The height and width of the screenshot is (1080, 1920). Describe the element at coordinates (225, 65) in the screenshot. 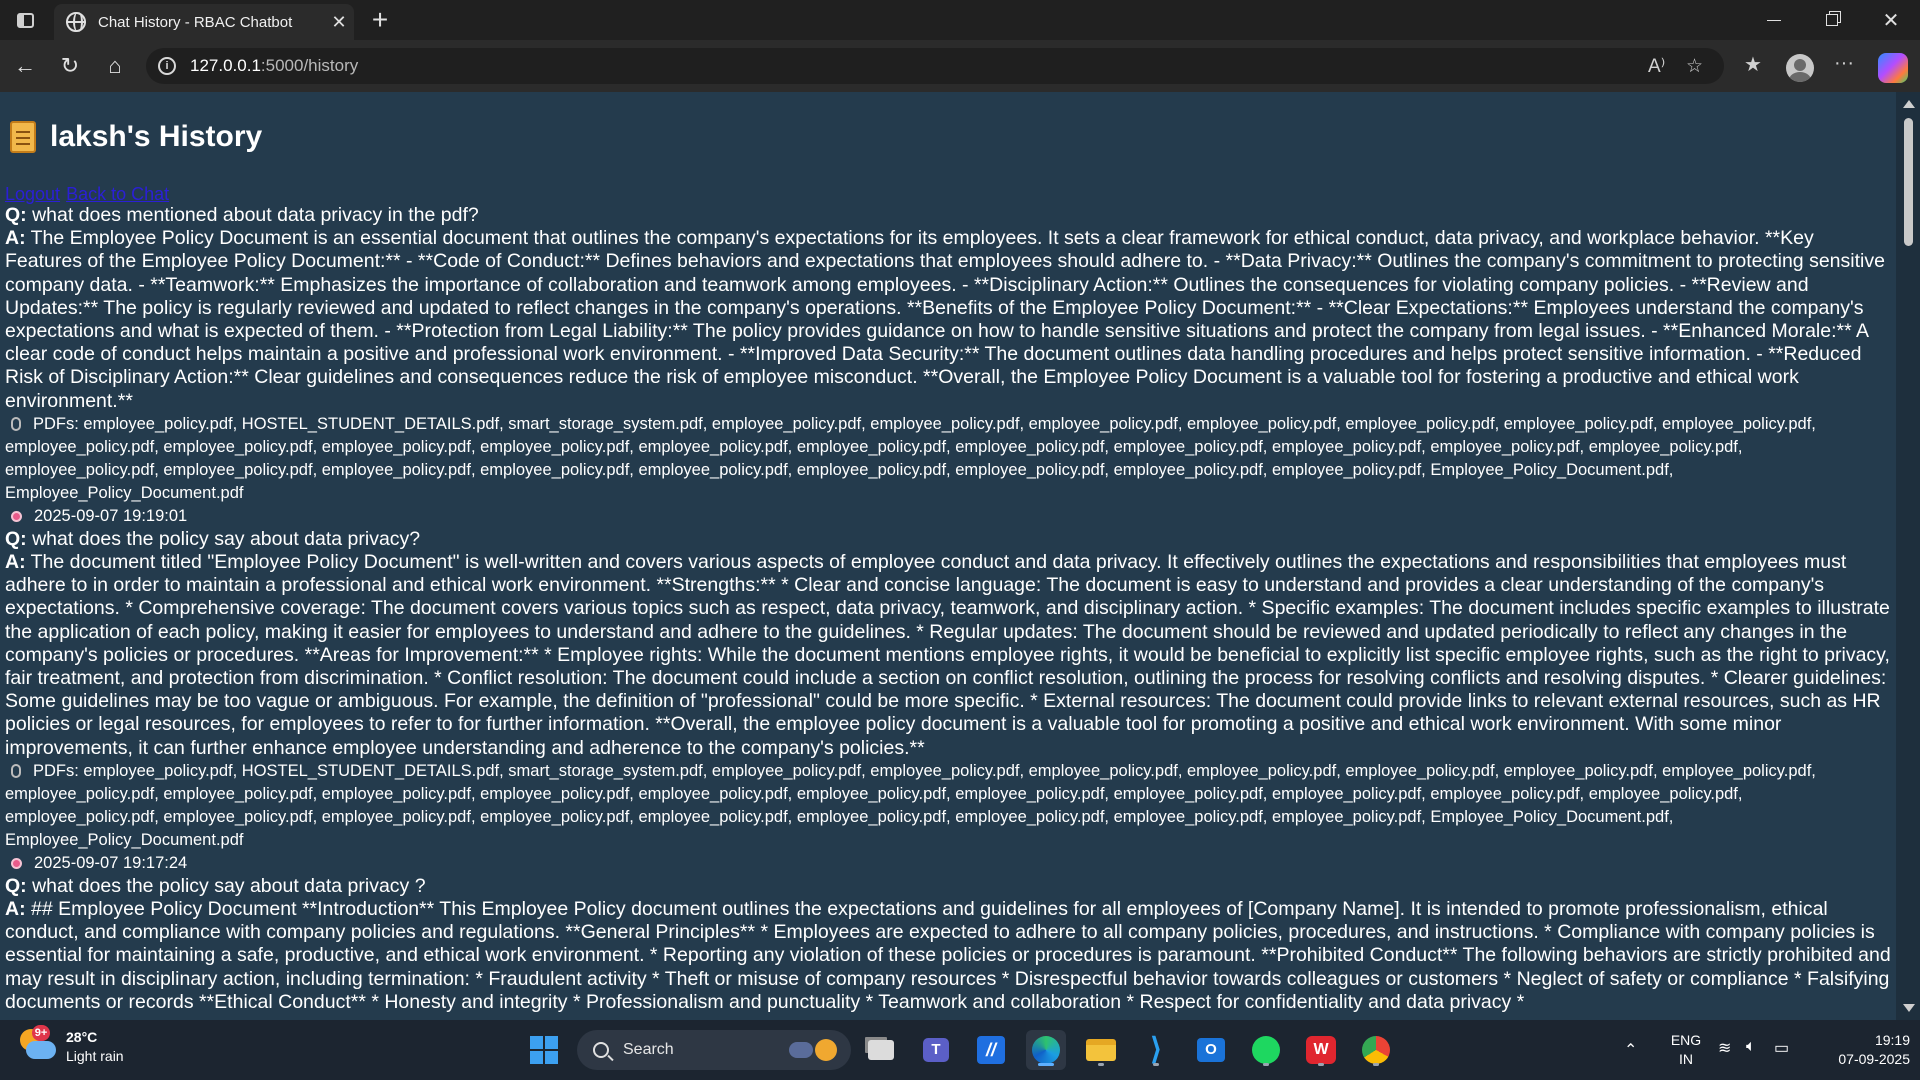

I see `url-host: 127.0.0.1` at that location.